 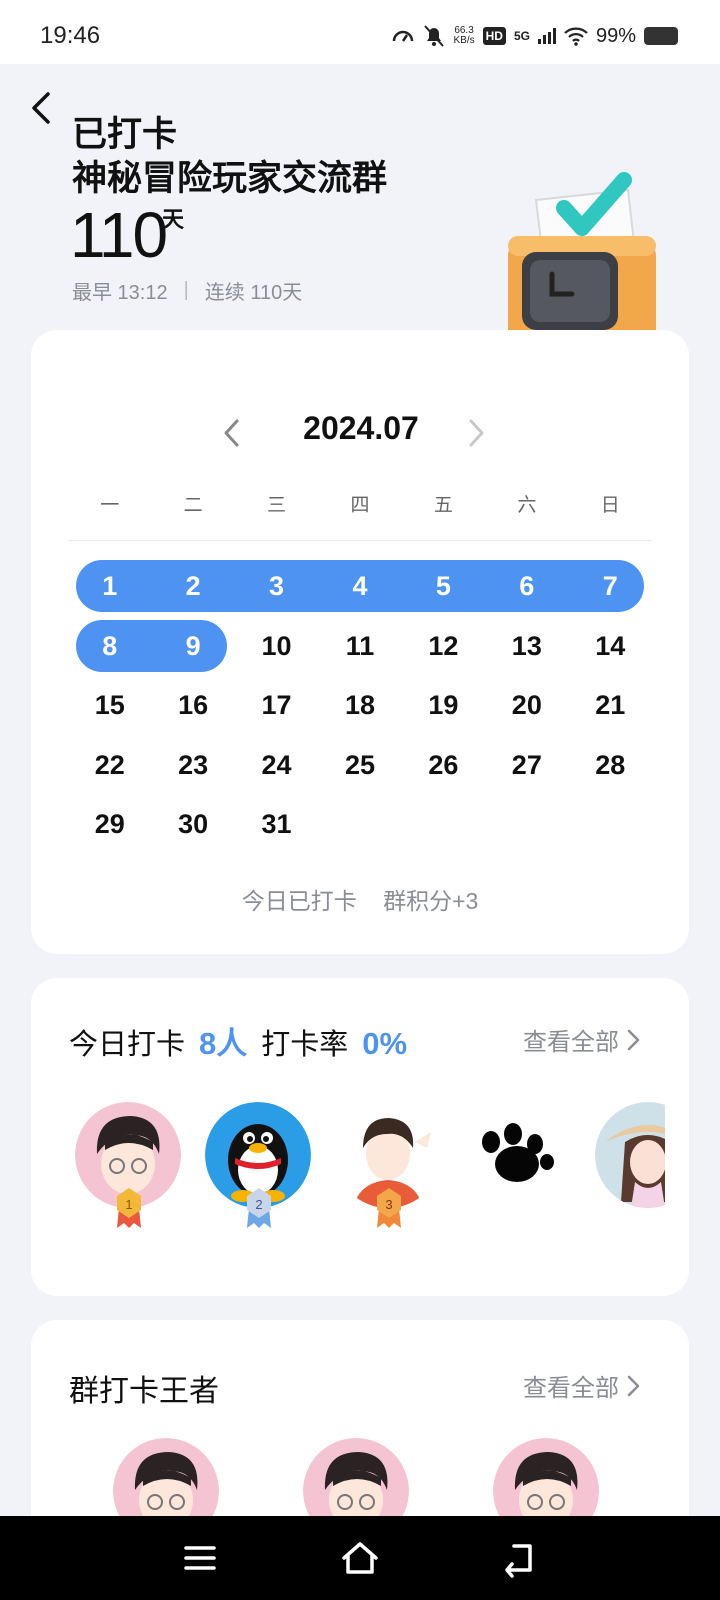 I want to click on group-name: 神秘冒险玩家交流群, so click(x=230, y=178).